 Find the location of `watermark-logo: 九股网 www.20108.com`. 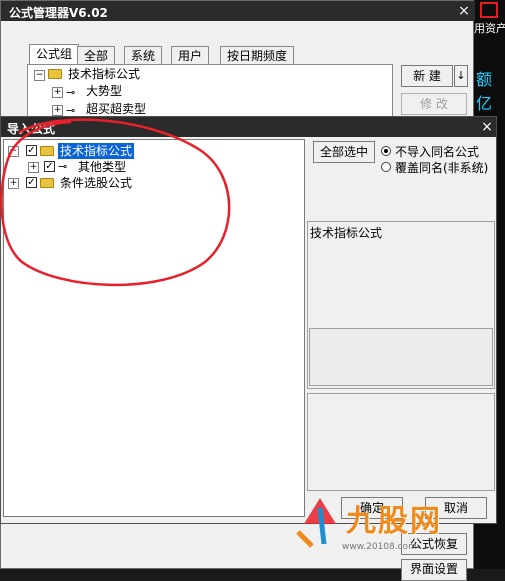

watermark-logo: 九股网 www.20108.com is located at coordinates (375, 523).